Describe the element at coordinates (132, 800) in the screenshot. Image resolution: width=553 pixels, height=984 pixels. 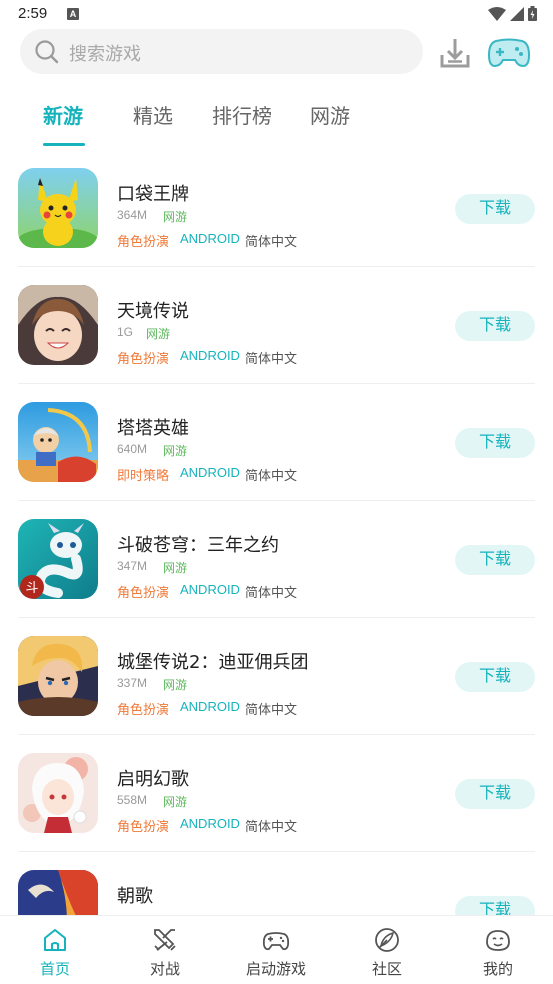
I see `game-size: 558M` at that location.